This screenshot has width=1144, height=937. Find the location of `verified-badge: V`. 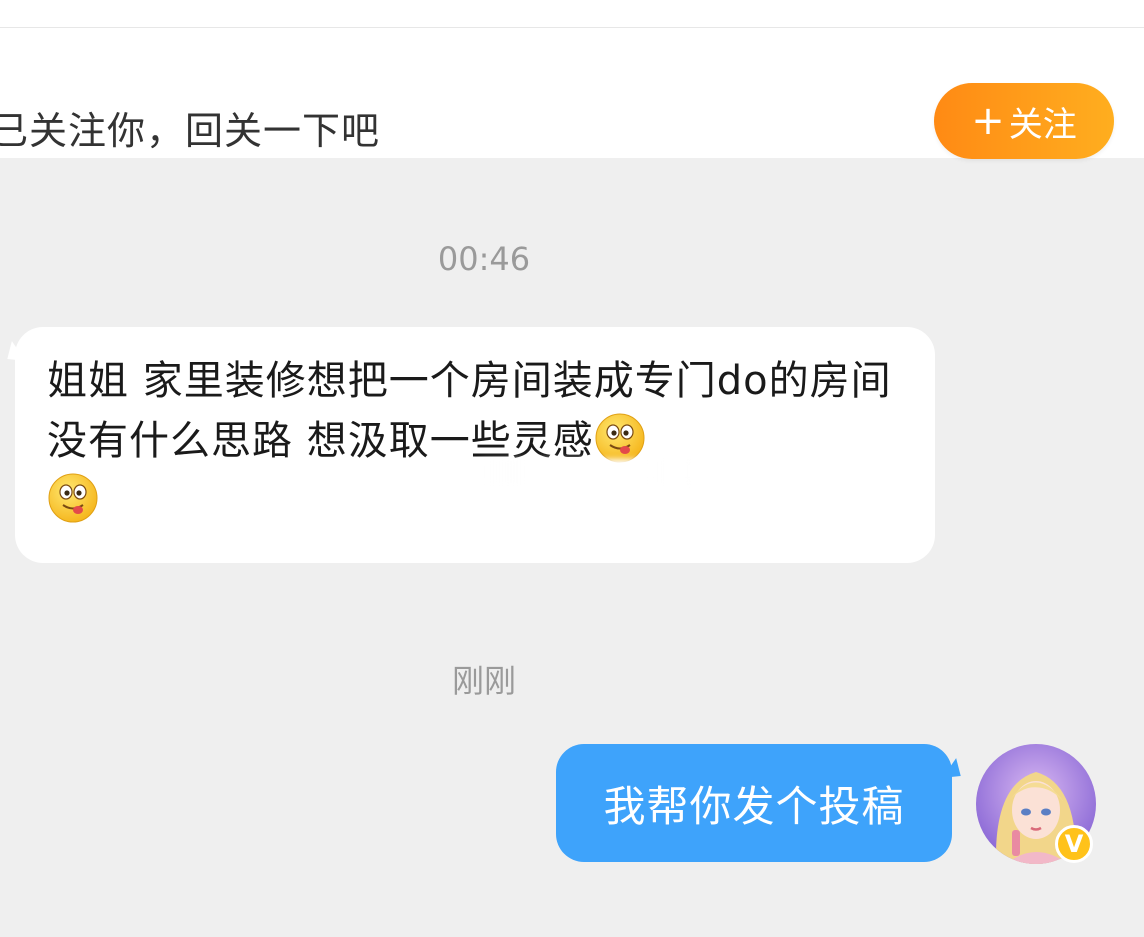

verified-badge: V is located at coordinates (1074, 844).